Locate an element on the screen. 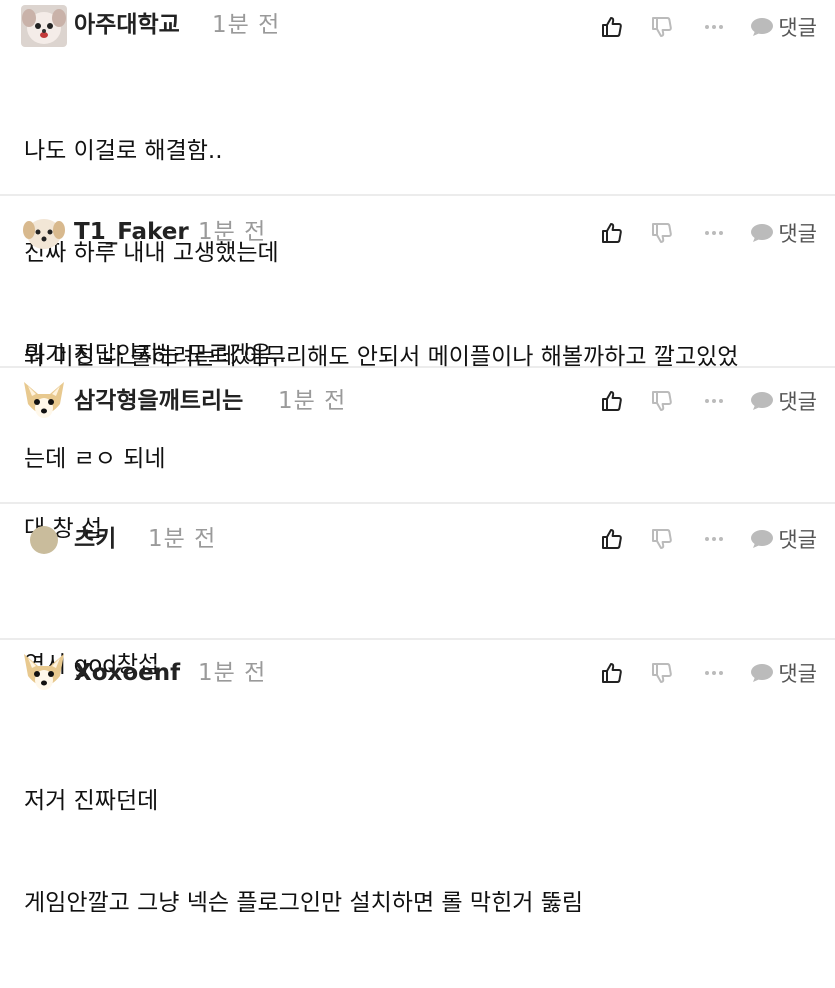  comment-line: 저거 진짜던데 is located at coordinates (91, 801).